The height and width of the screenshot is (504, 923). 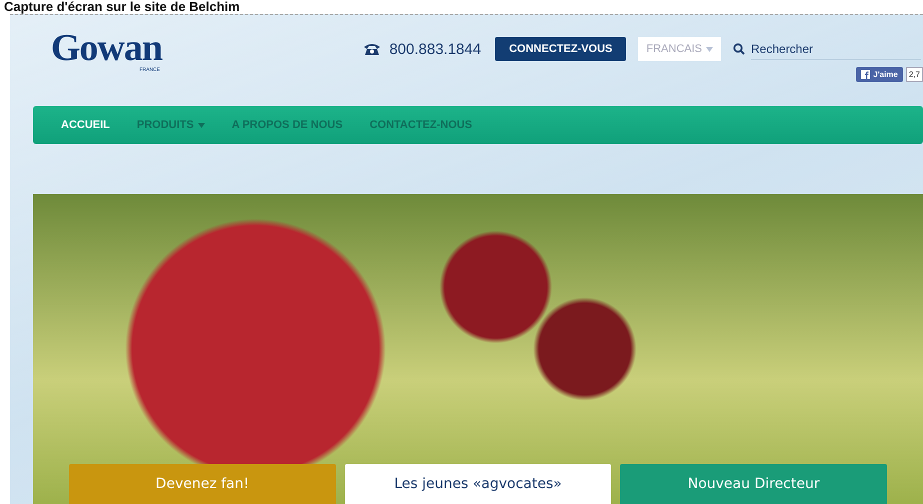 What do you see at coordinates (754, 484) in the screenshot?
I see `hero-tab: Nouveau Directeur` at bounding box center [754, 484].